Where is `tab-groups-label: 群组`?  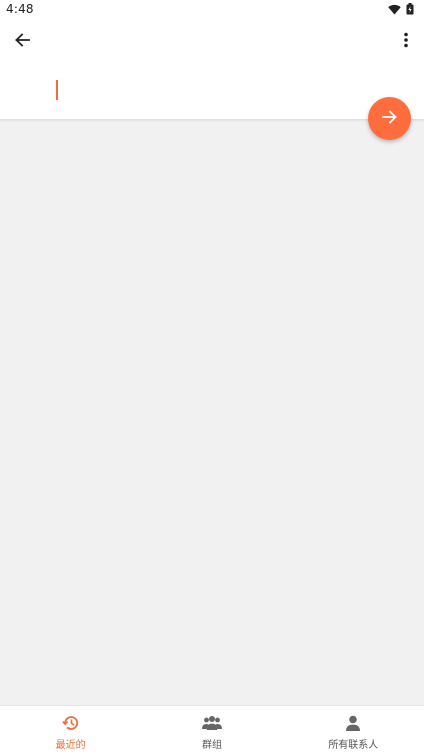
tab-groups-label: 群组 is located at coordinates (211, 745).